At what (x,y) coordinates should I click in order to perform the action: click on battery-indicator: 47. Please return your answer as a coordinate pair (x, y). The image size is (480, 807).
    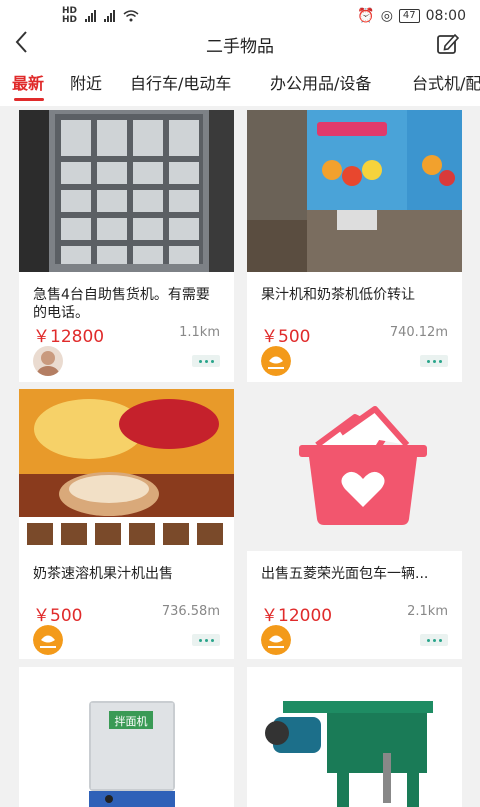
    Looking at the image, I should click on (409, 16).